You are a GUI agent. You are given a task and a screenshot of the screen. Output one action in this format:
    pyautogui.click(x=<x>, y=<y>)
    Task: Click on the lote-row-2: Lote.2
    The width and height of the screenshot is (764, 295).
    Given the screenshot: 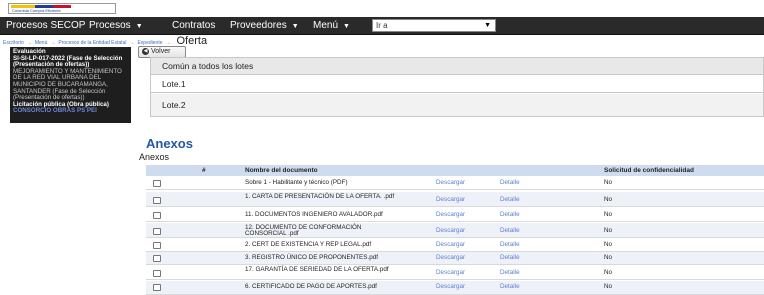 What is the action you would take?
    pyautogui.click(x=457, y=105)
    